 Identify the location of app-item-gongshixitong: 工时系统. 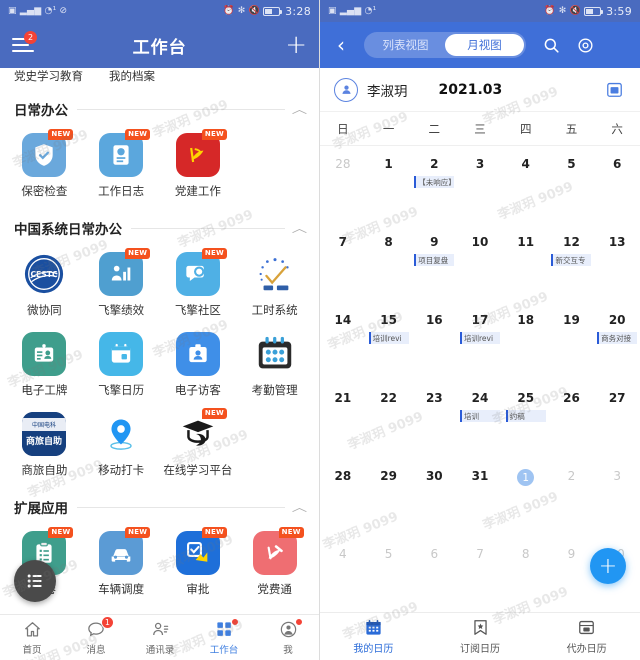
(274, 286).